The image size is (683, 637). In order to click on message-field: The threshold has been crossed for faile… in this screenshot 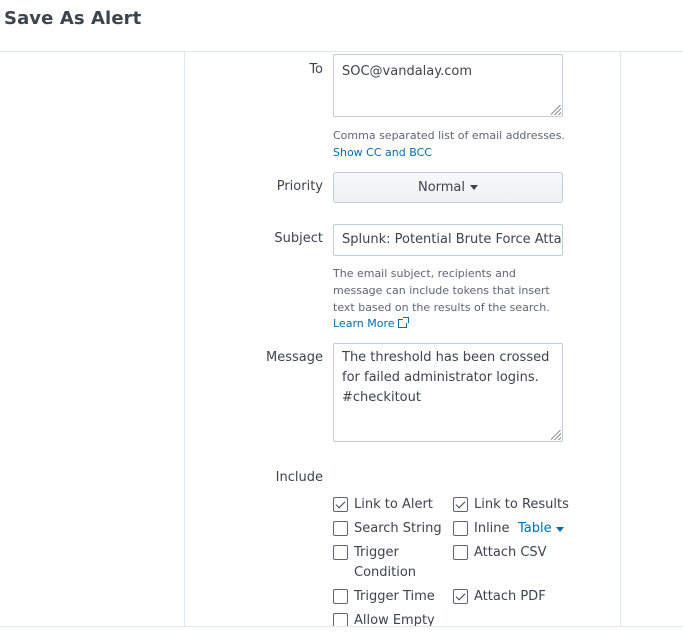, I will do `click(448, 392)`.